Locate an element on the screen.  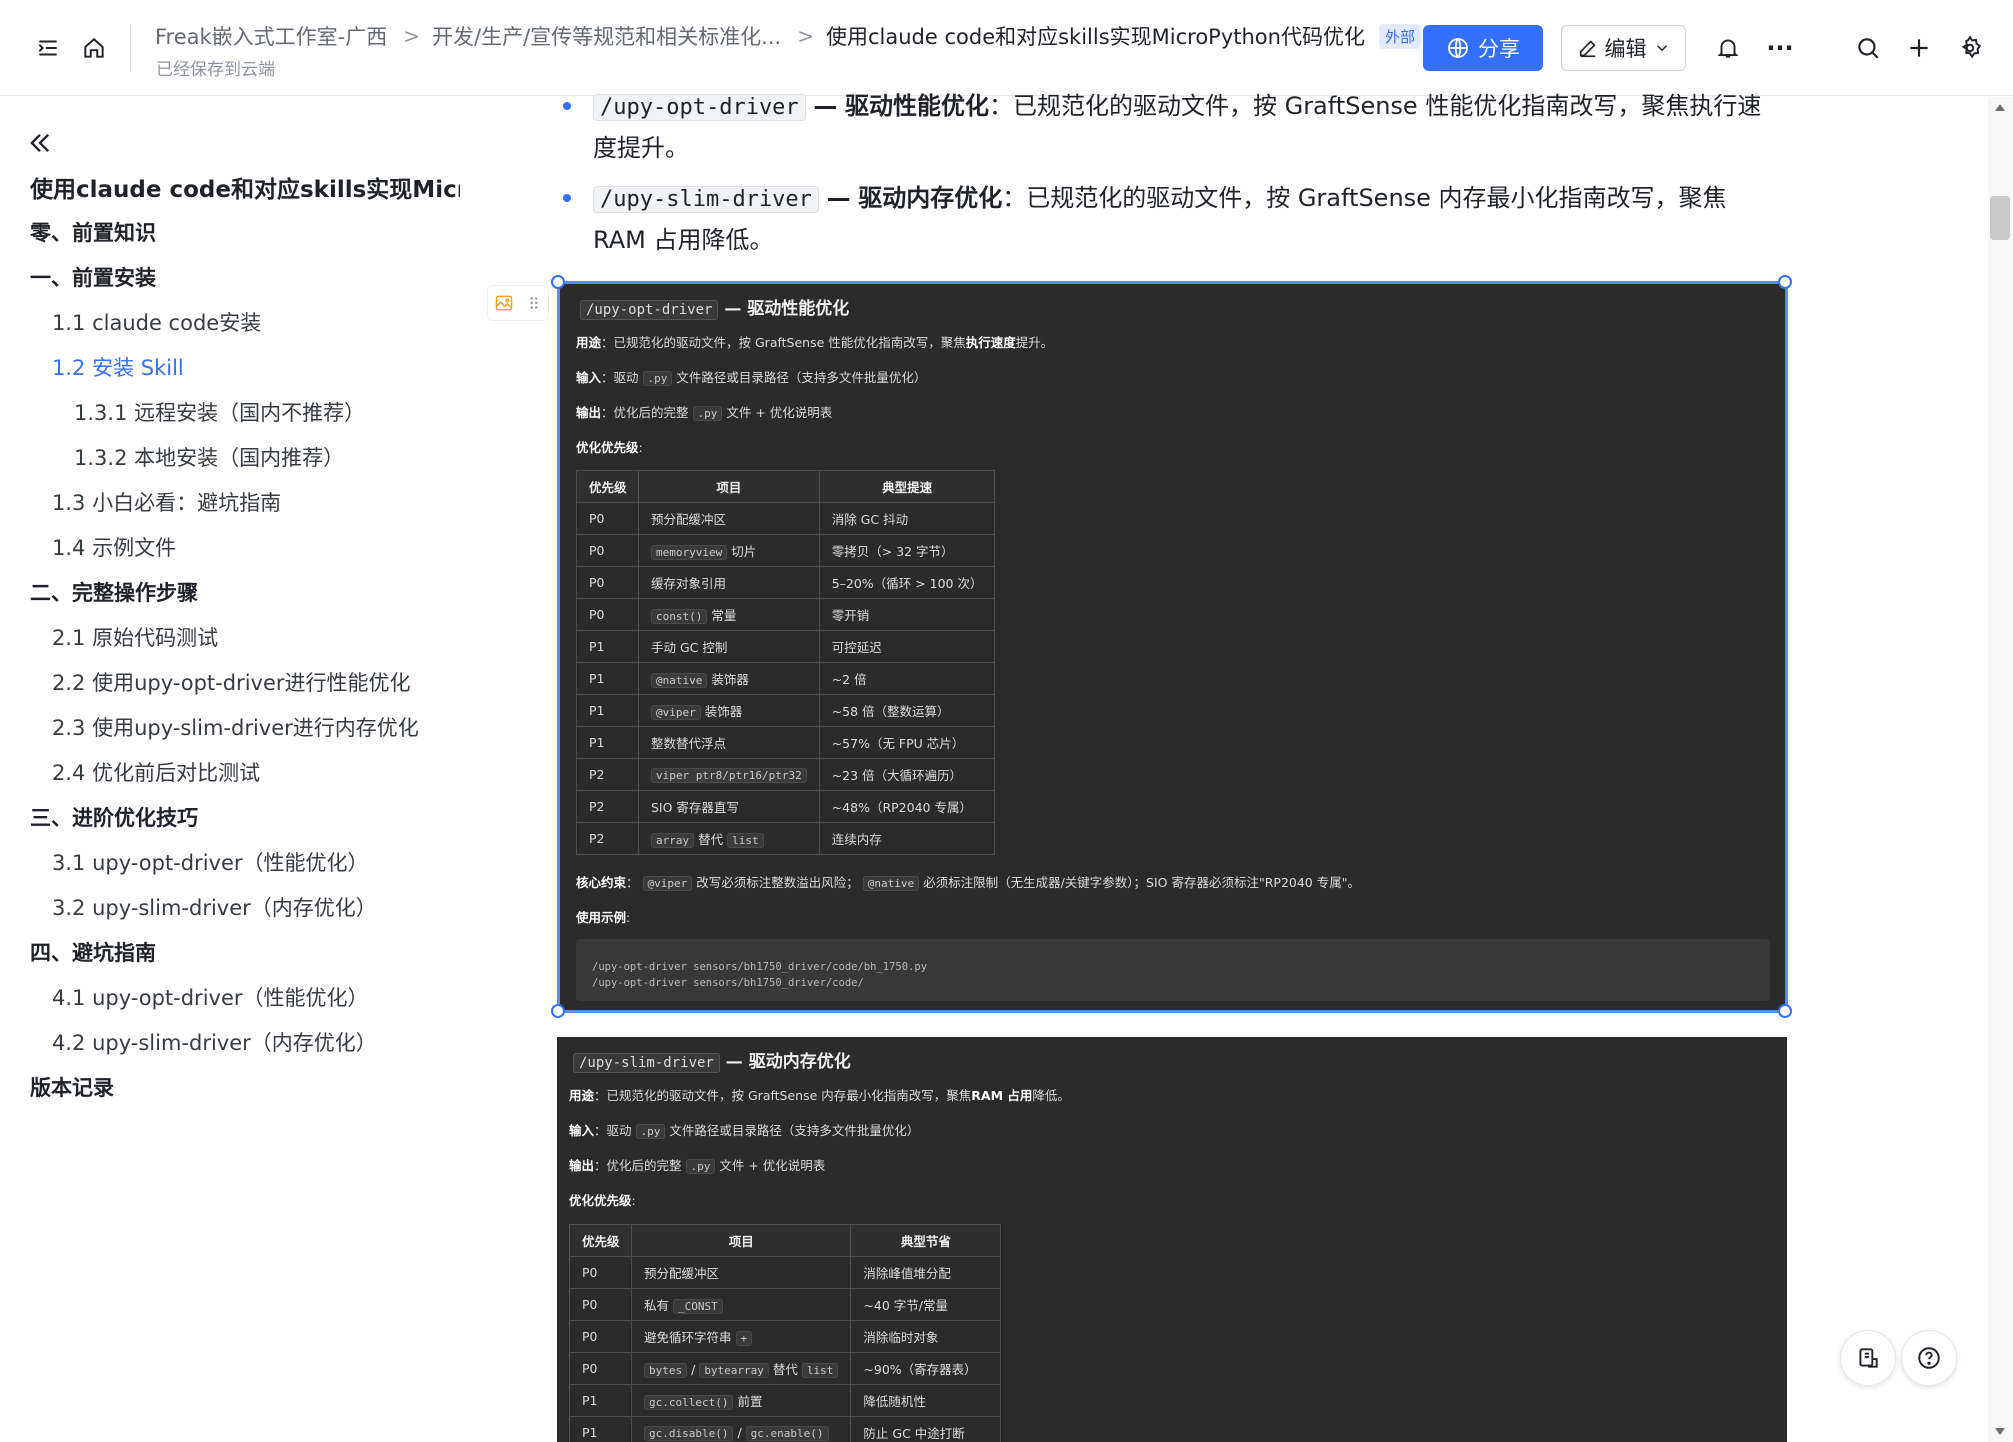
home-icon is located at coordinates (94, 48).